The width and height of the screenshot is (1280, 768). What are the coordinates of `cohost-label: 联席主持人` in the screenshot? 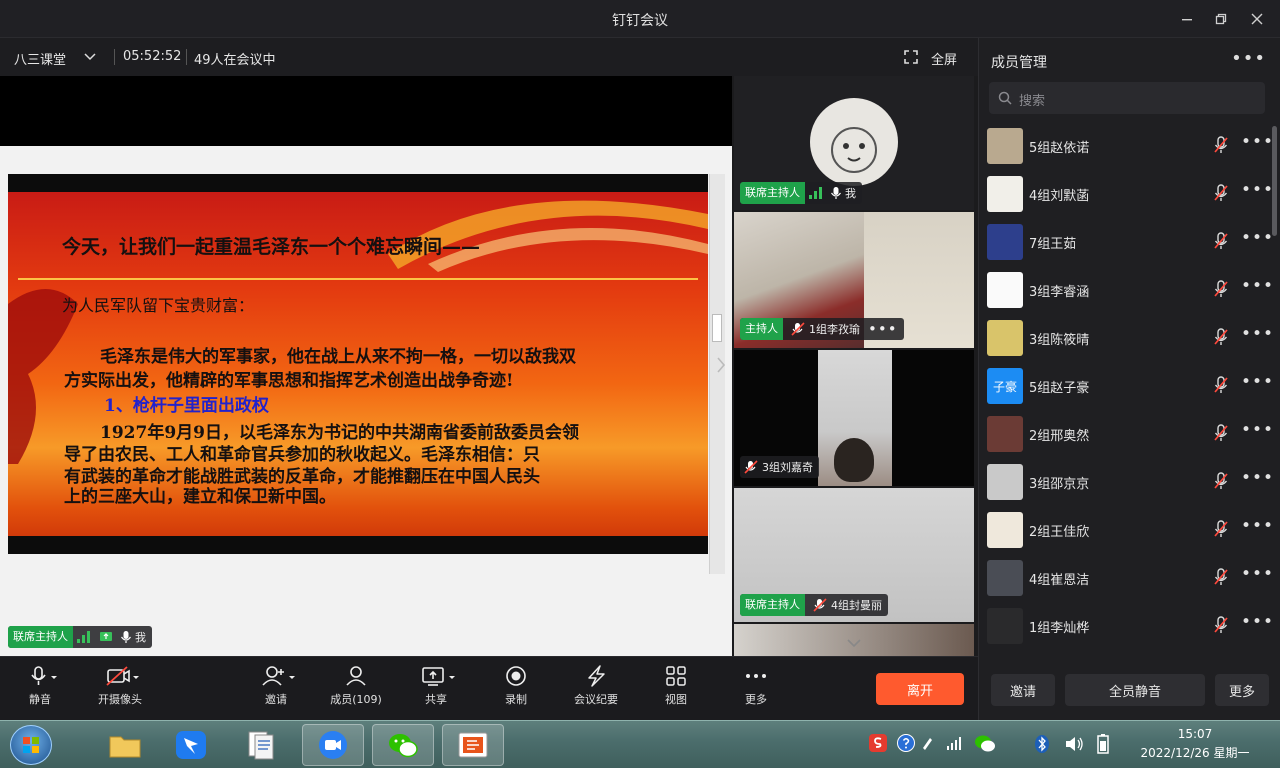 It's located at (40, 637).